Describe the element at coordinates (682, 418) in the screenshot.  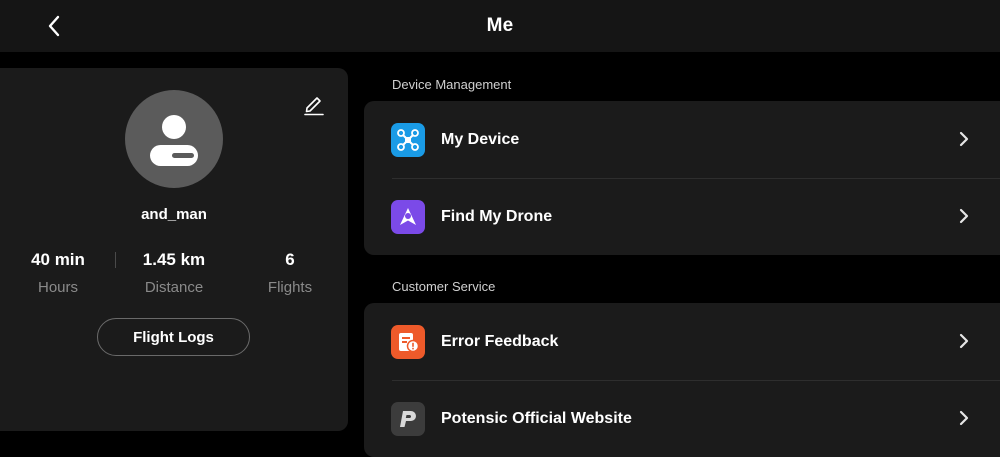
I see `menu-item-official-website: Potensic Official Website` at that location.